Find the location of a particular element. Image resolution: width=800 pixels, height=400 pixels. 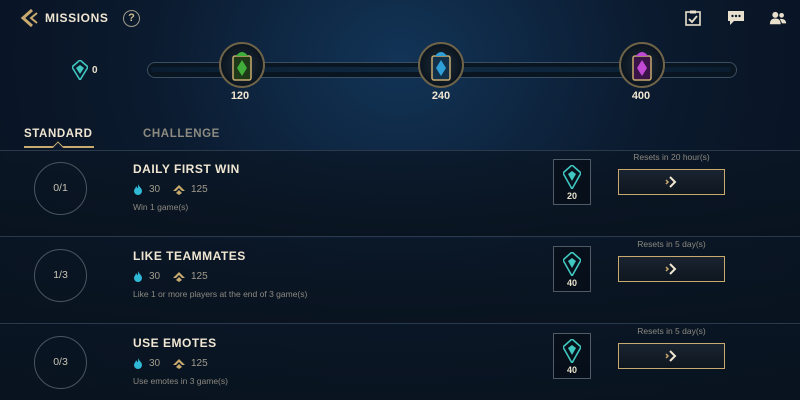

top-bar: MISSIONS ? is located at coordinates (400, 18).